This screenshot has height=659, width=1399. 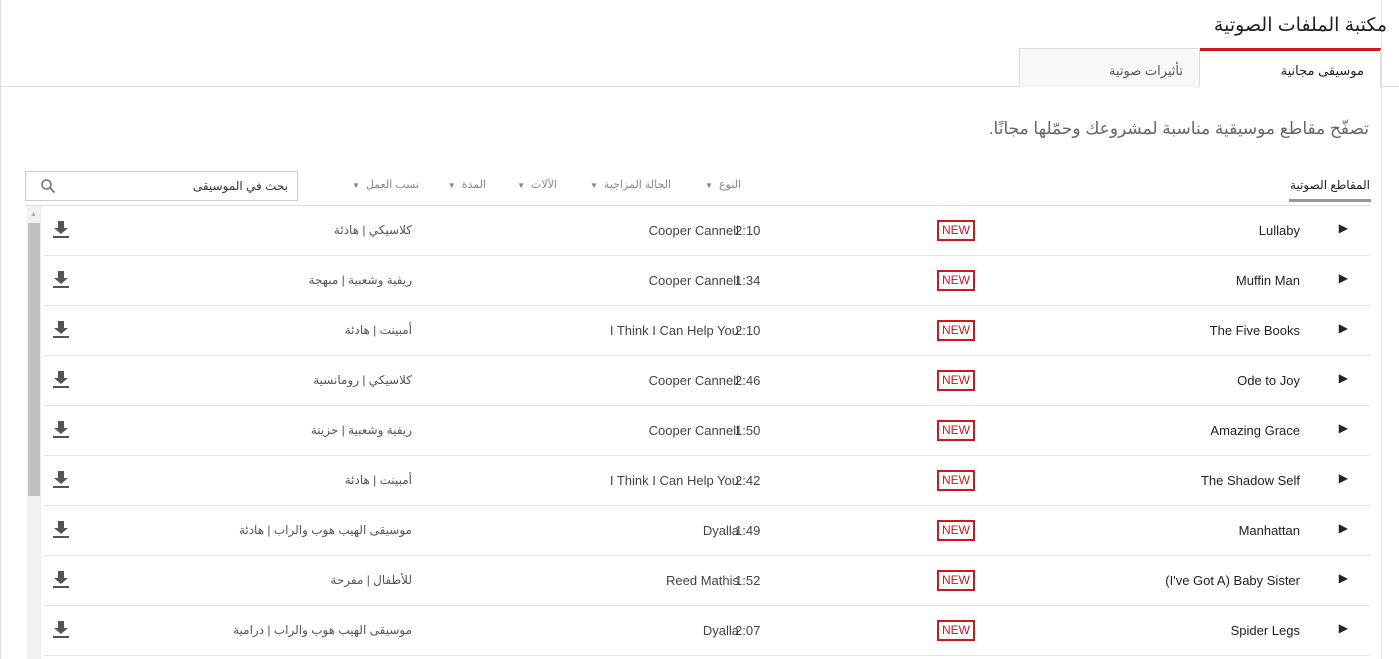 I want to click on track-duration: 1:34, so click(x=748, y=280).